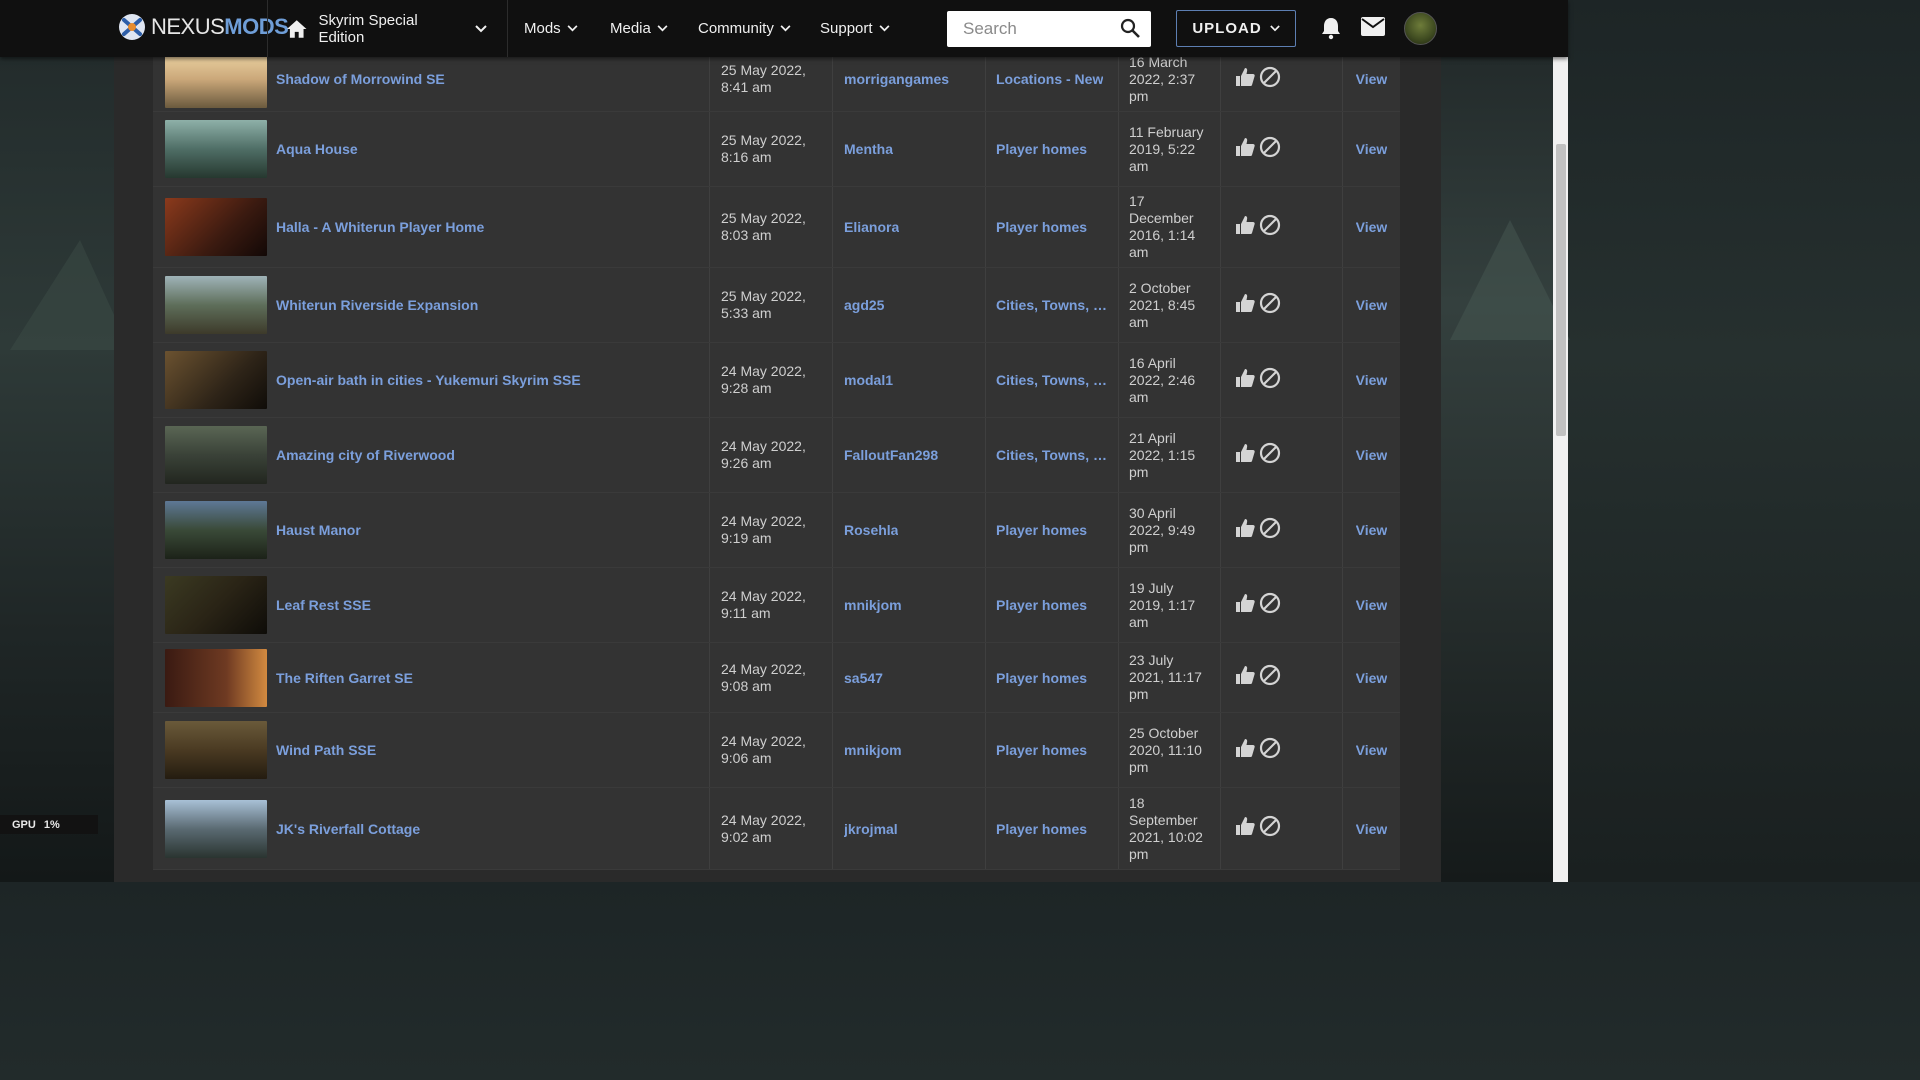 The image size is (1920, 1080). What do you see at coordinates (318, 530) in the screenshot?
I see `mod-name-link: Haust Manor` at bounding box center [318, 530].